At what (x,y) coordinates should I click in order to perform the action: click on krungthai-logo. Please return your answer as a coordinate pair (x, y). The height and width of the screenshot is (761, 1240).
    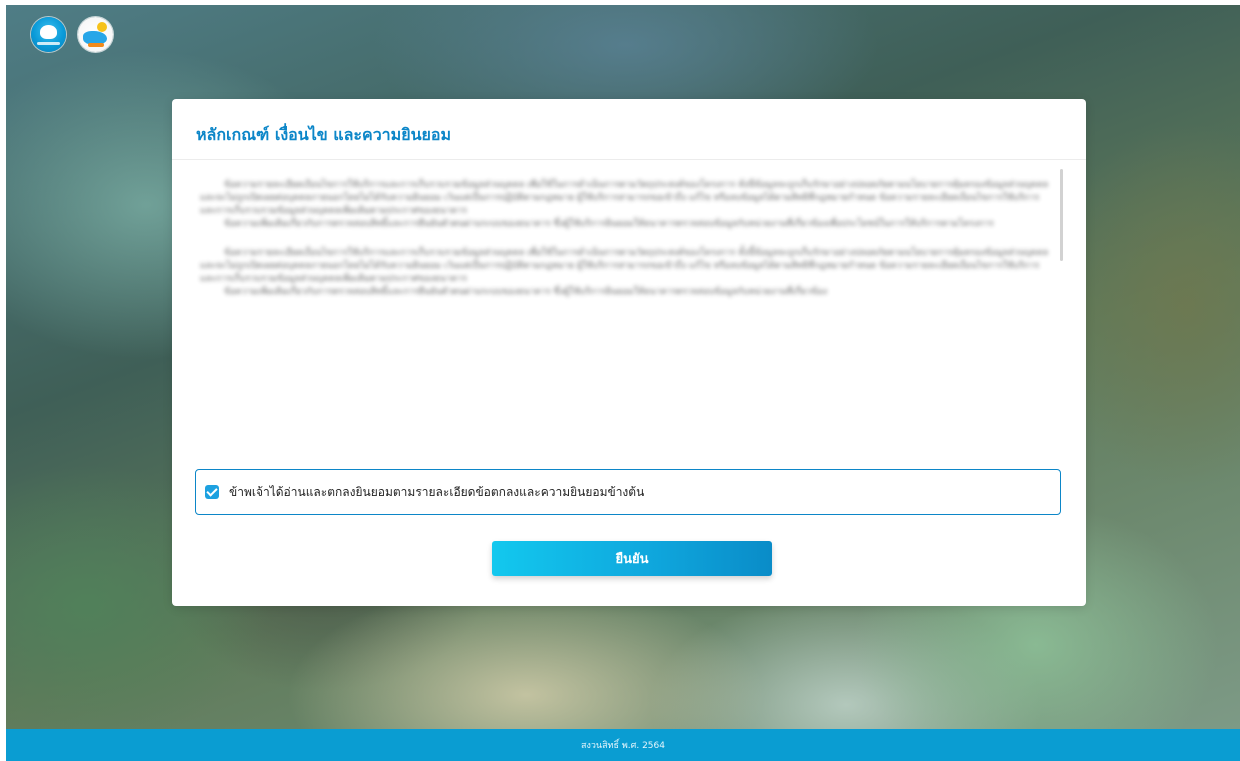
    Looking at the image, I should click on (48, 34).